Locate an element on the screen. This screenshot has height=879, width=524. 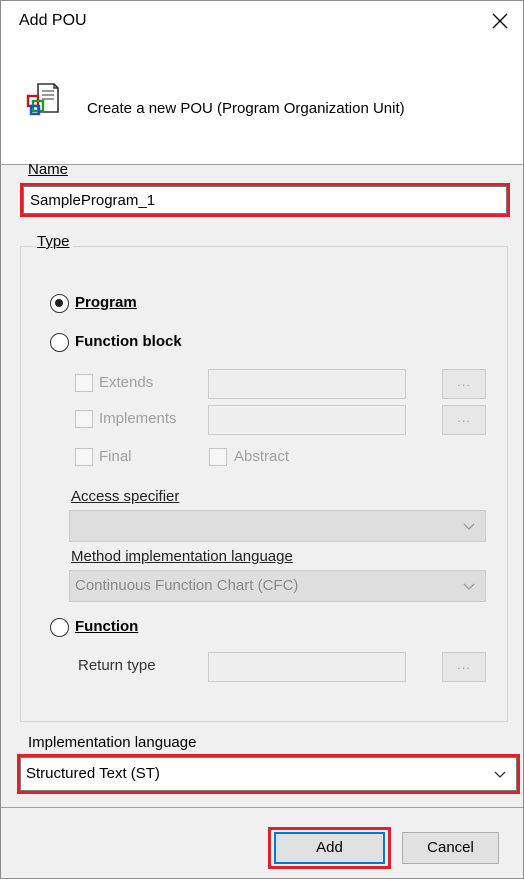
close-button is located at coordinates (500, 21).